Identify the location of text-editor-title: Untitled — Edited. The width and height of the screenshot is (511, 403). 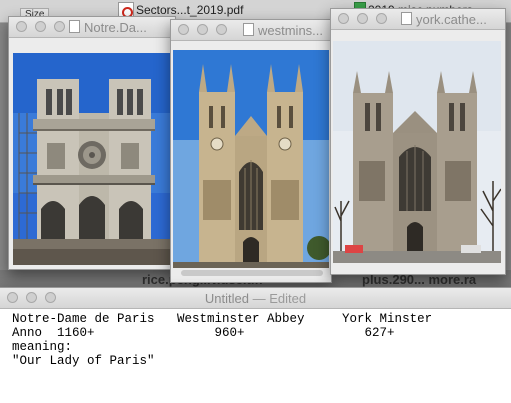
(255, 298).